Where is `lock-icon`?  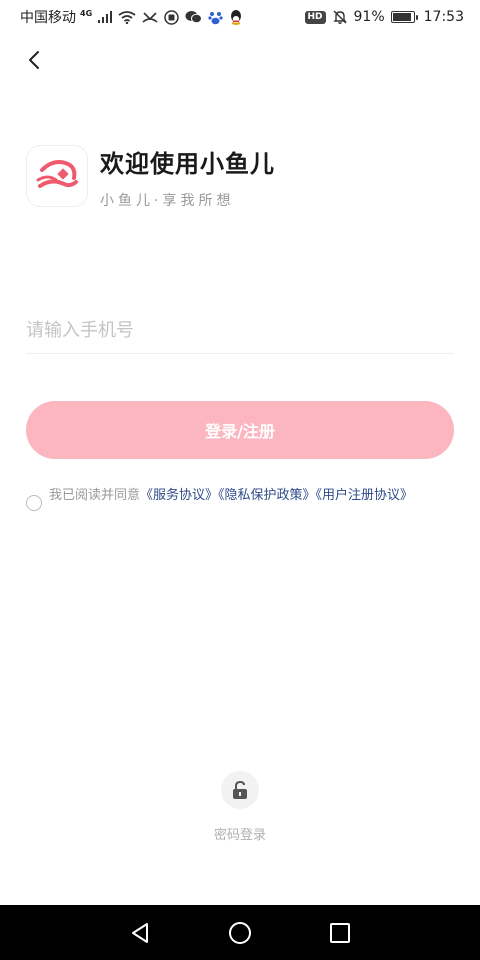
lock-icon is located at coordinates (240, 789).